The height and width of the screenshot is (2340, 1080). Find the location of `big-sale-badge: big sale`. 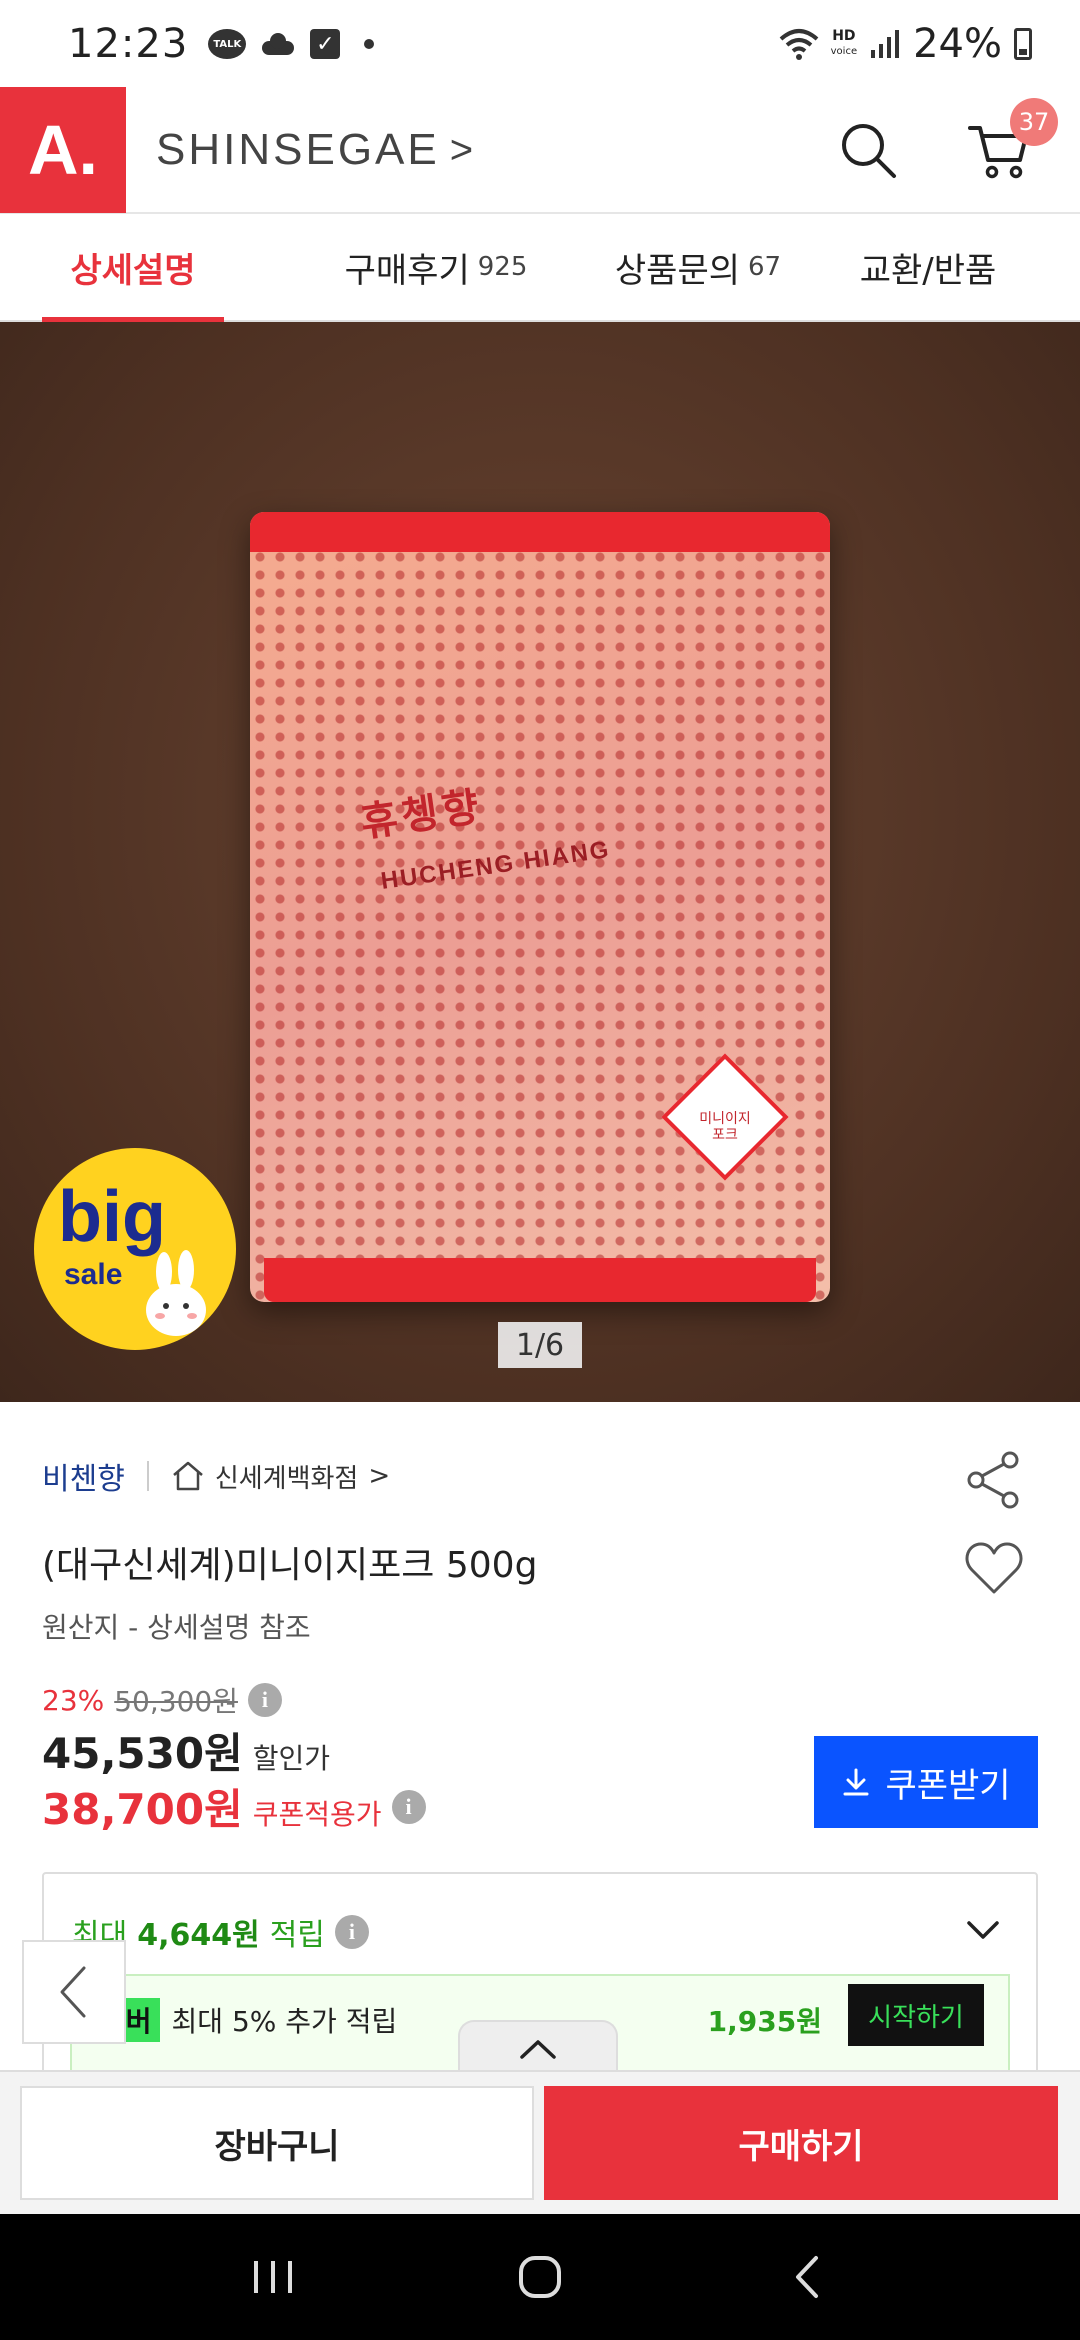

big-sale-badge: big sale is located at coordinates (135, 1249).